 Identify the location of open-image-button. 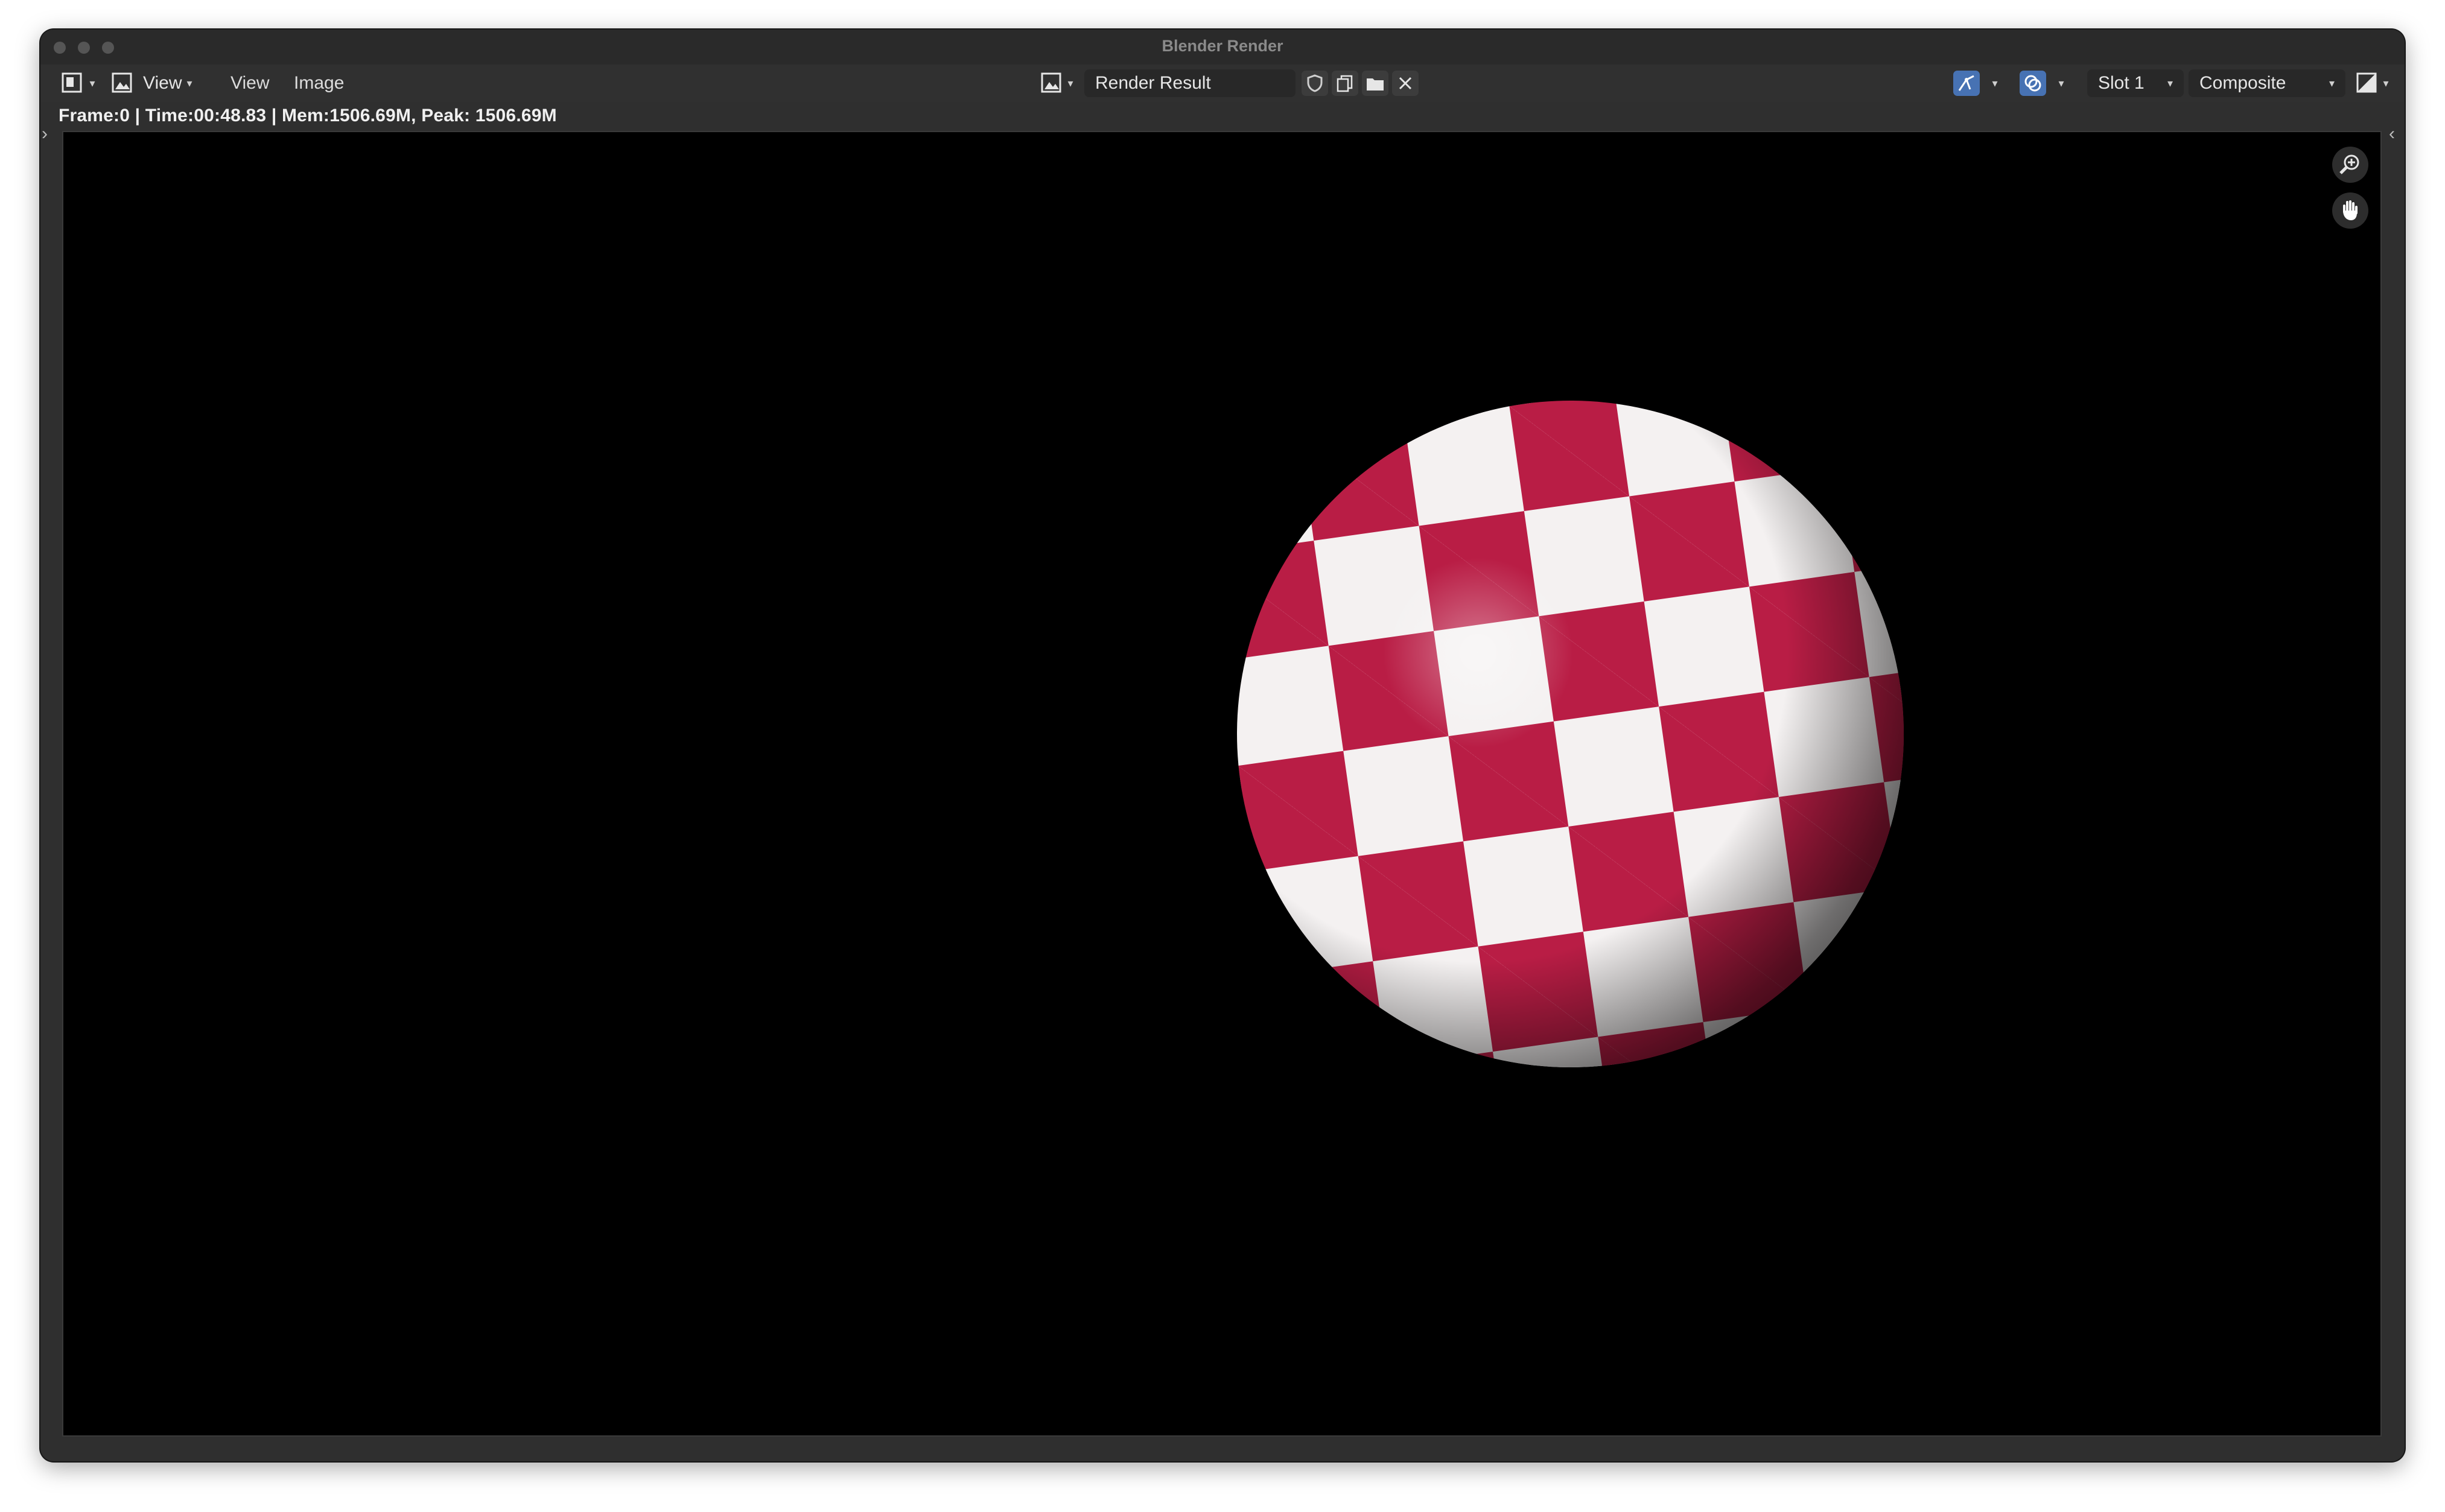
(1375, 84).